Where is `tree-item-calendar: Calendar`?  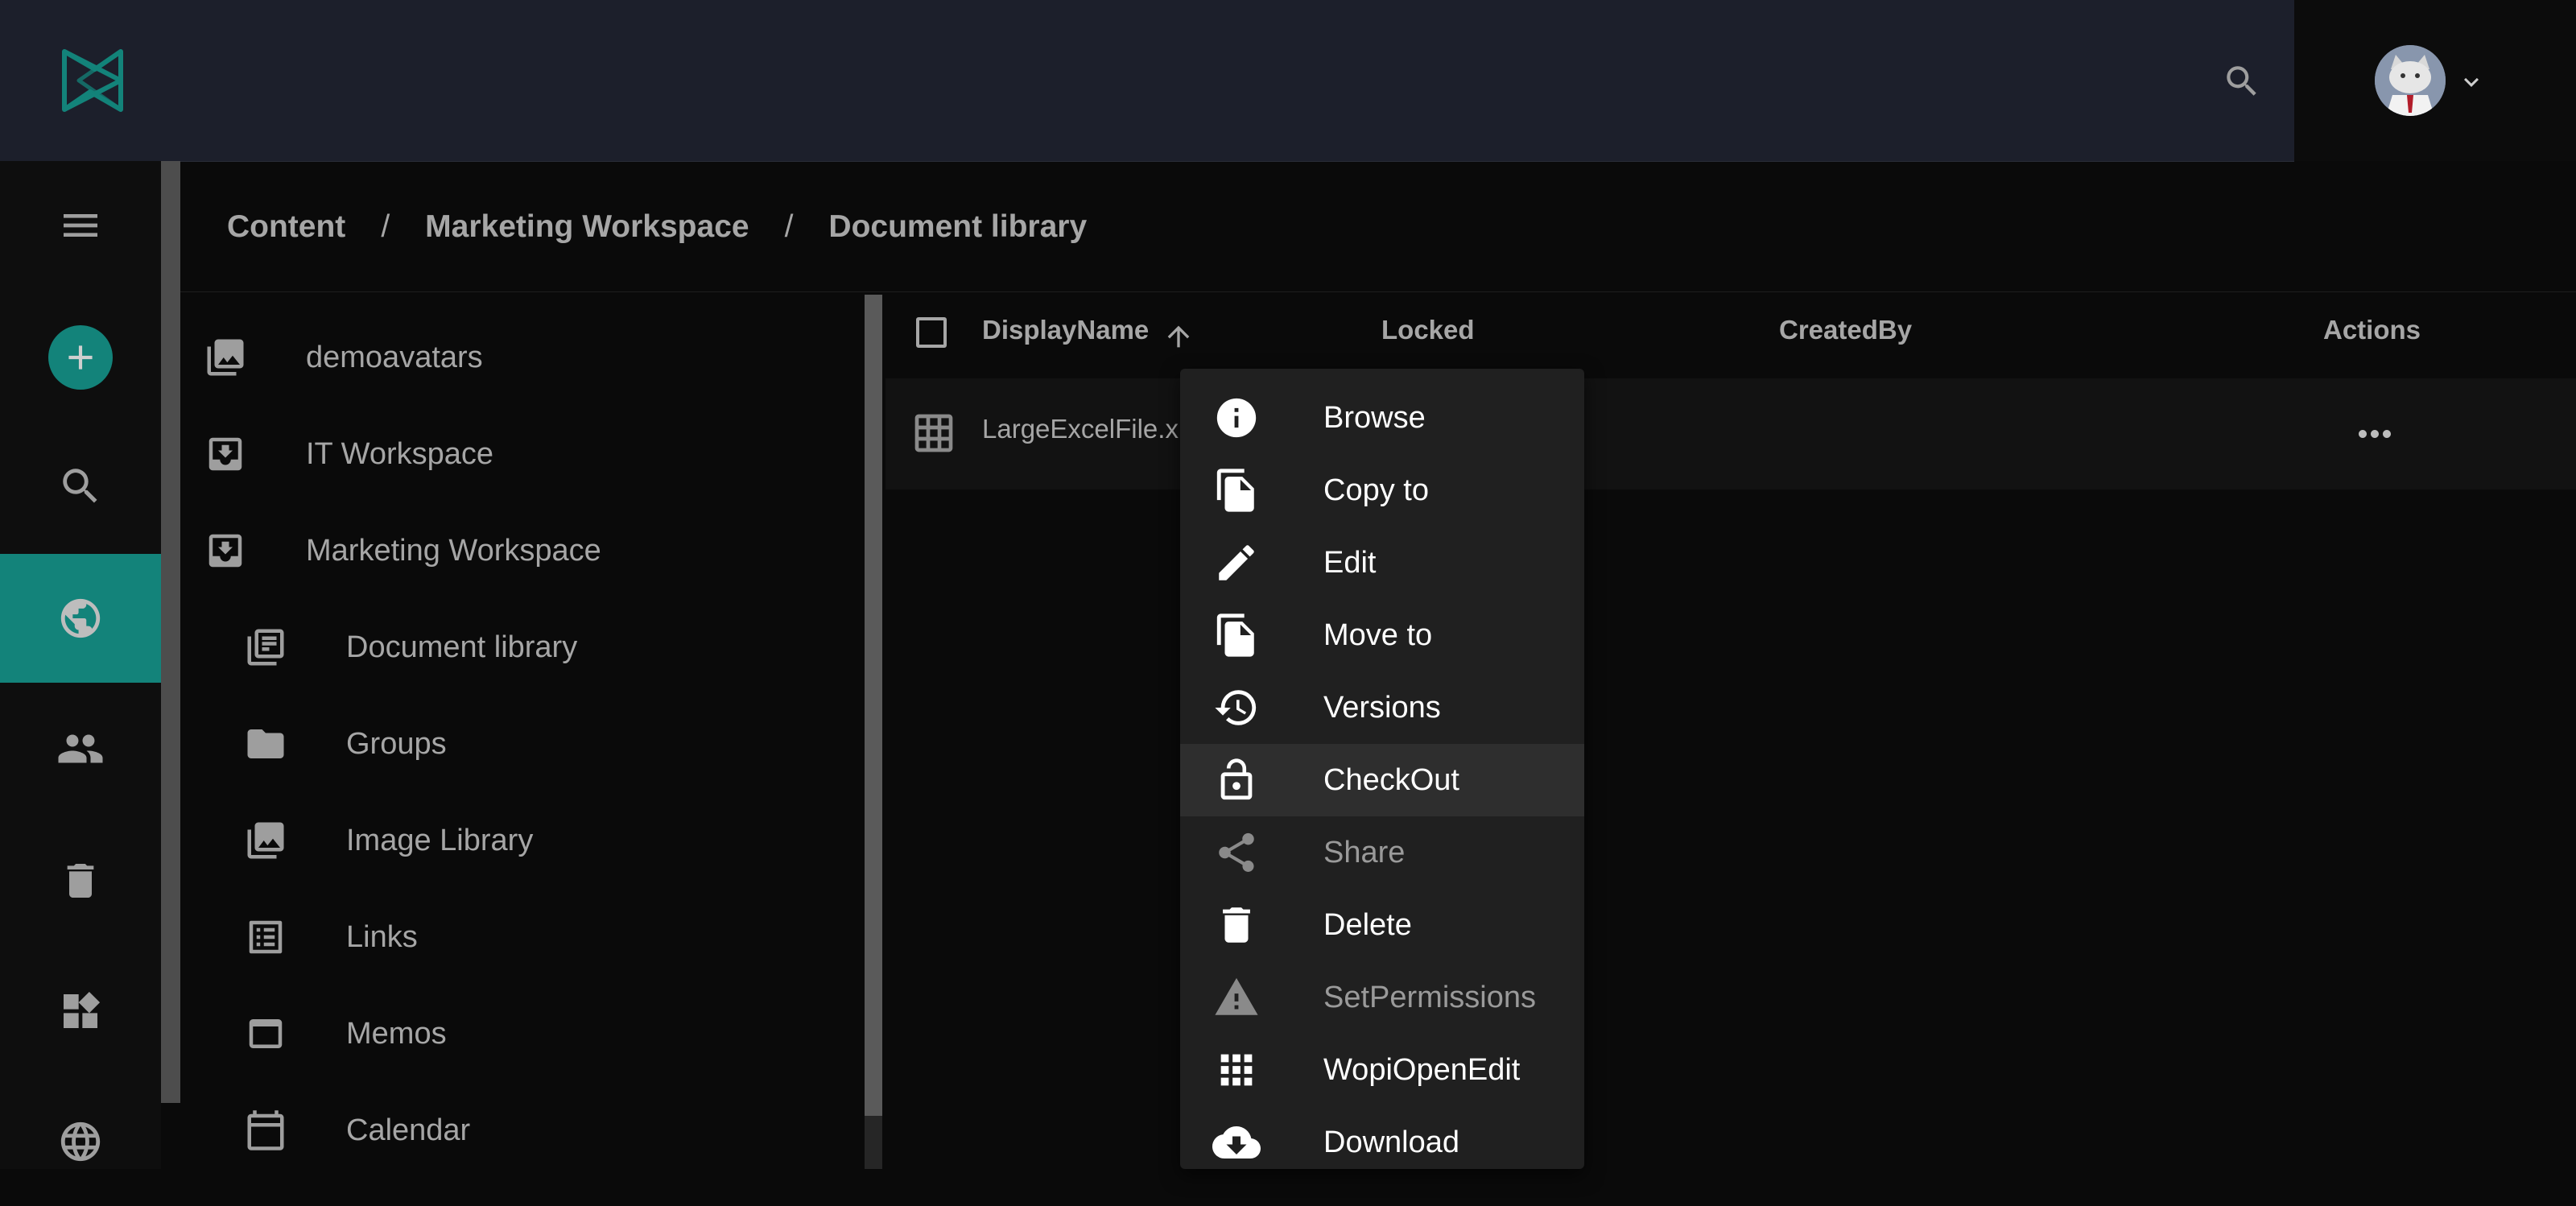
tree-item-calendar: Calendar is located at coordinates (356, 1130).